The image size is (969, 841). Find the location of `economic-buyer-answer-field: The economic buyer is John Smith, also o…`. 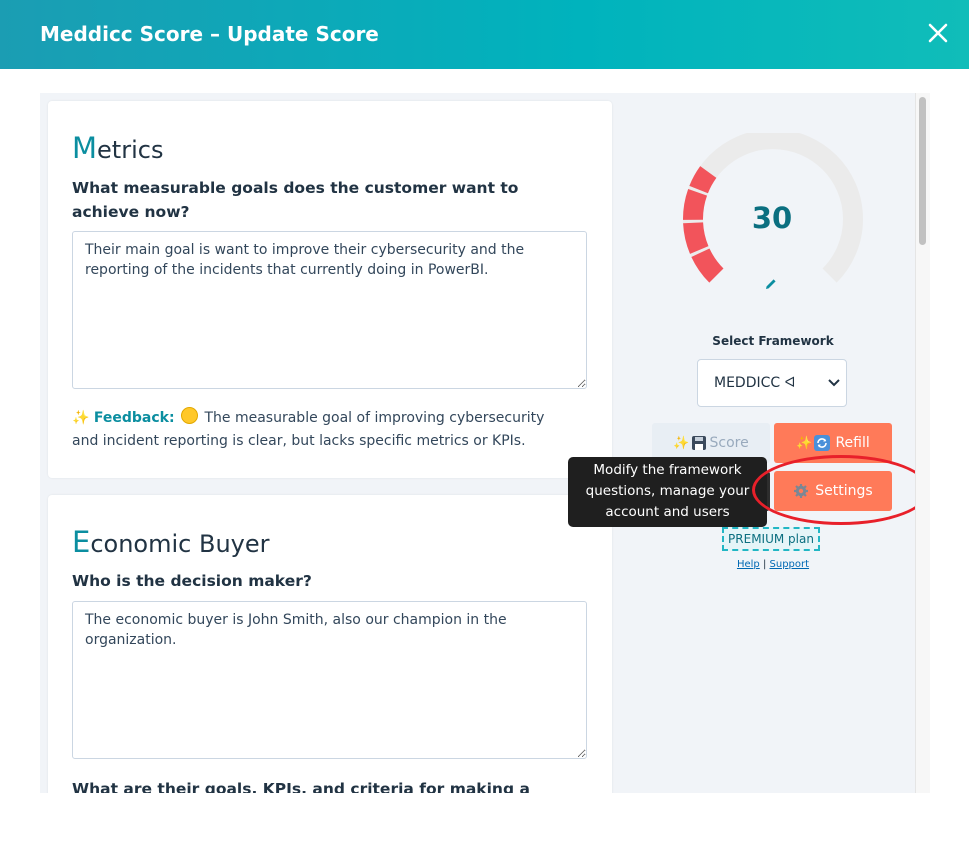

economic-buyer-answer-field: The economic buyer is John Smith, also o… is located at coordinates (329, 680).